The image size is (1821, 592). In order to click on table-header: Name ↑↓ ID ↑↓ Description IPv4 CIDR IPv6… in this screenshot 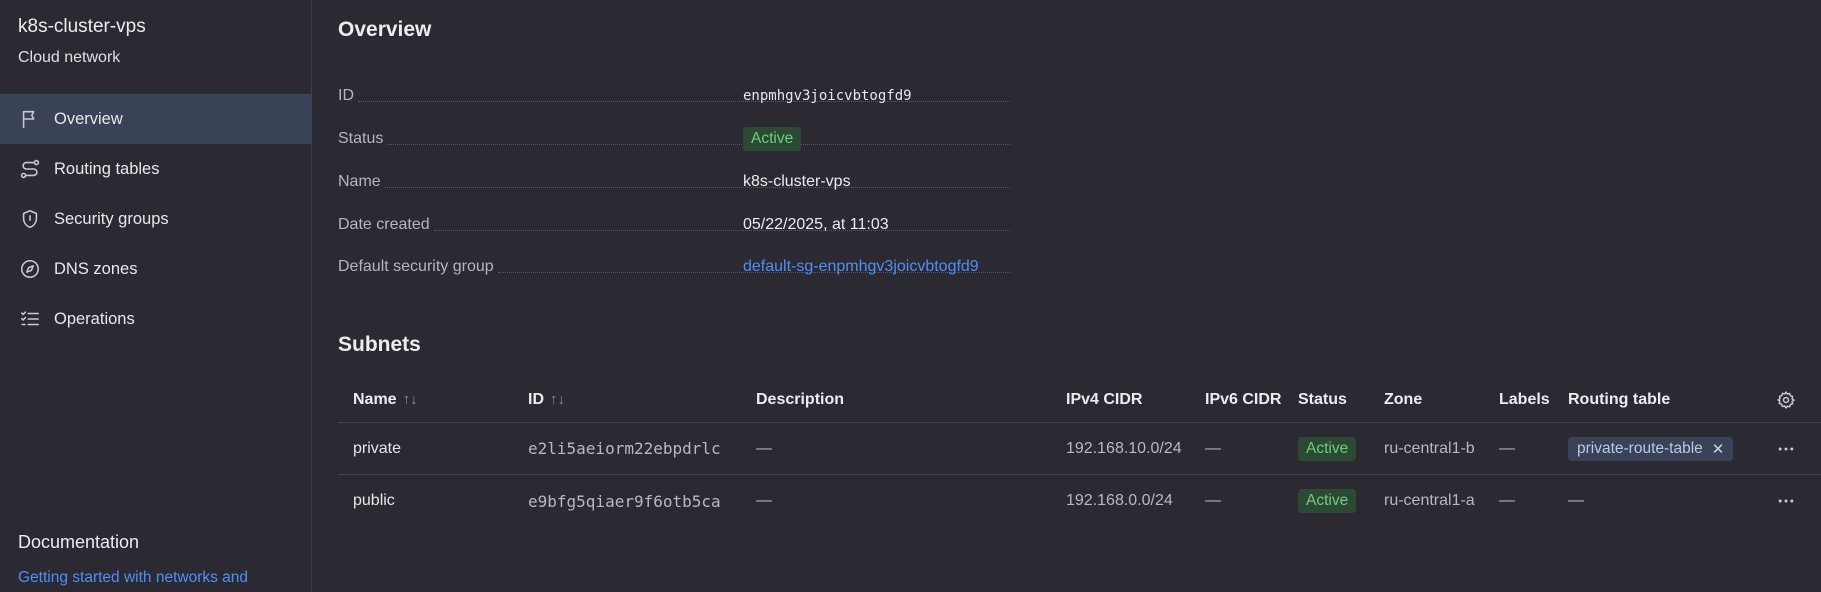, I will do `click(1079, 400)`.